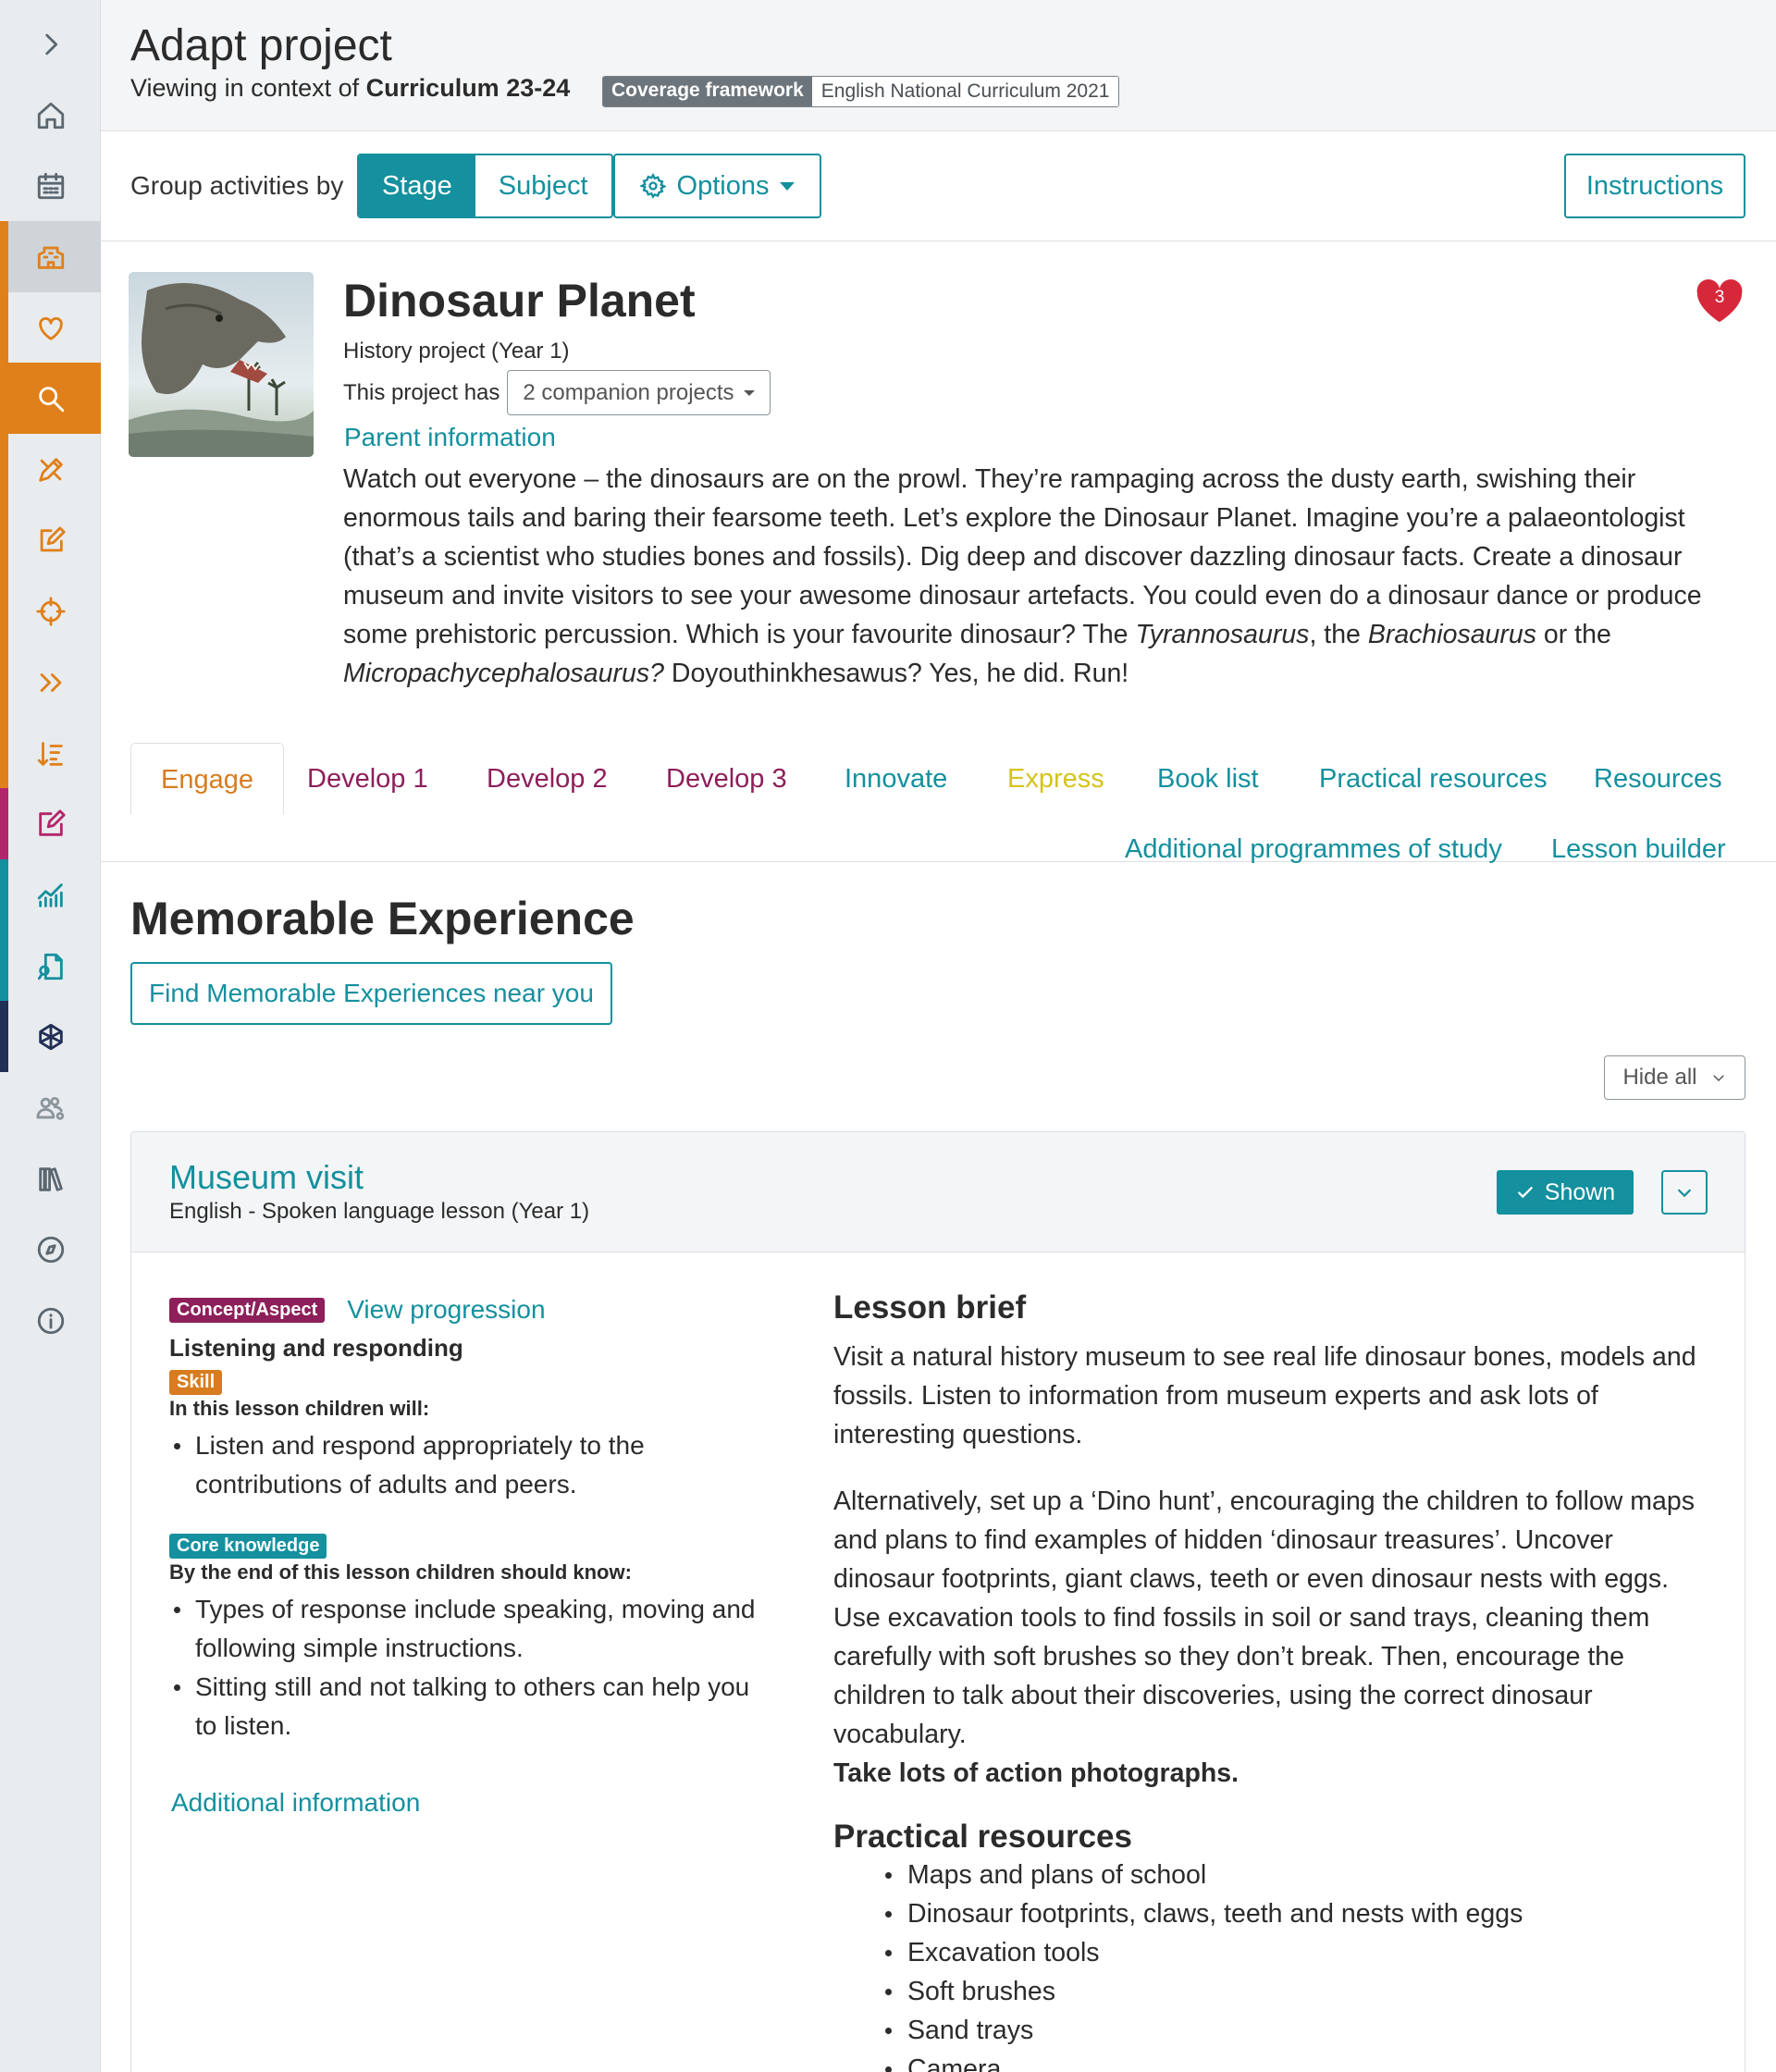 This screenshot has width=1776, height=2072. I want to click on collapse-lesson-button, so click(1685, 1192).